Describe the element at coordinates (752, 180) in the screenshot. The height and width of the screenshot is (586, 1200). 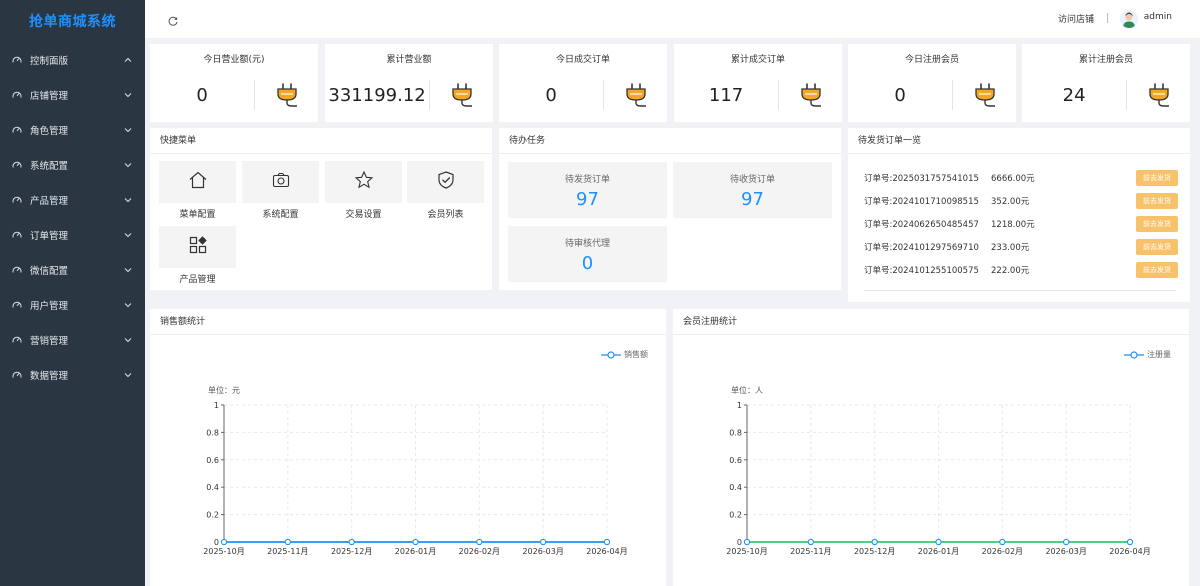
I see `task-label: 待收货订单` at that location.